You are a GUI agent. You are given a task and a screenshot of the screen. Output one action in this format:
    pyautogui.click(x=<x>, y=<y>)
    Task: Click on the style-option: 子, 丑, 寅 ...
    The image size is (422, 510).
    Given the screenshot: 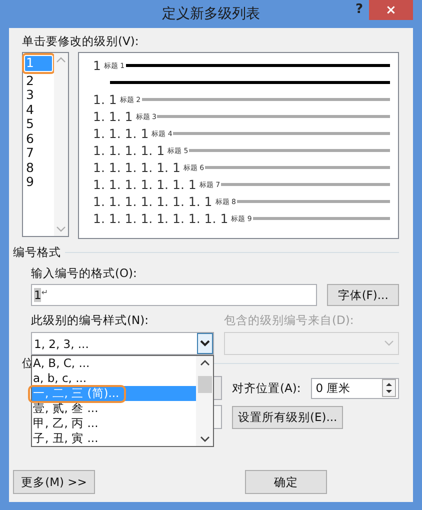 What is the action you would take?
    pyautogui.click(x=114, y=438)
    